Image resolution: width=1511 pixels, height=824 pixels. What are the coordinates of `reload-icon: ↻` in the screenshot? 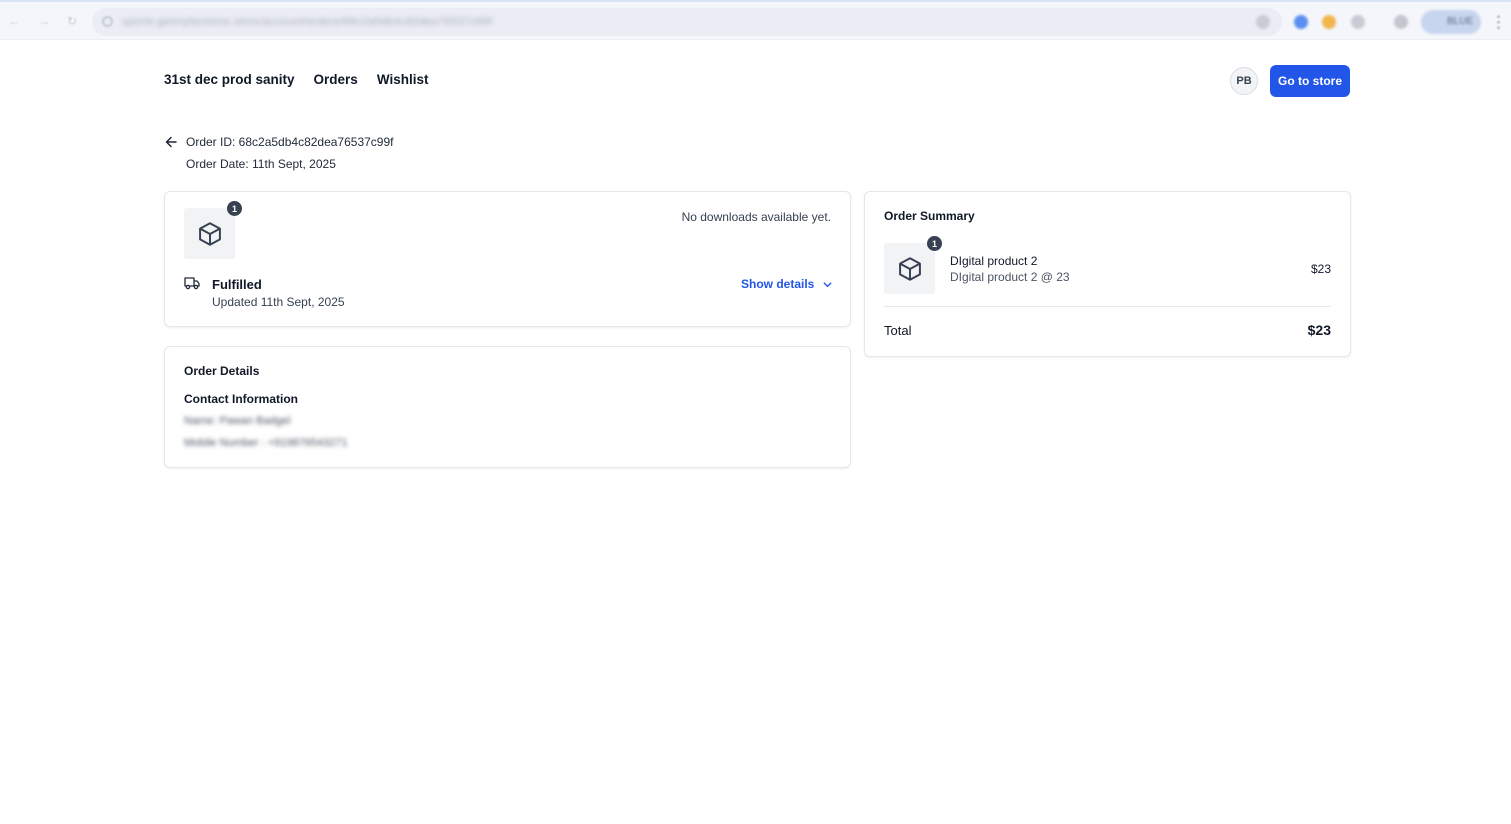 It's located at (72, 21).